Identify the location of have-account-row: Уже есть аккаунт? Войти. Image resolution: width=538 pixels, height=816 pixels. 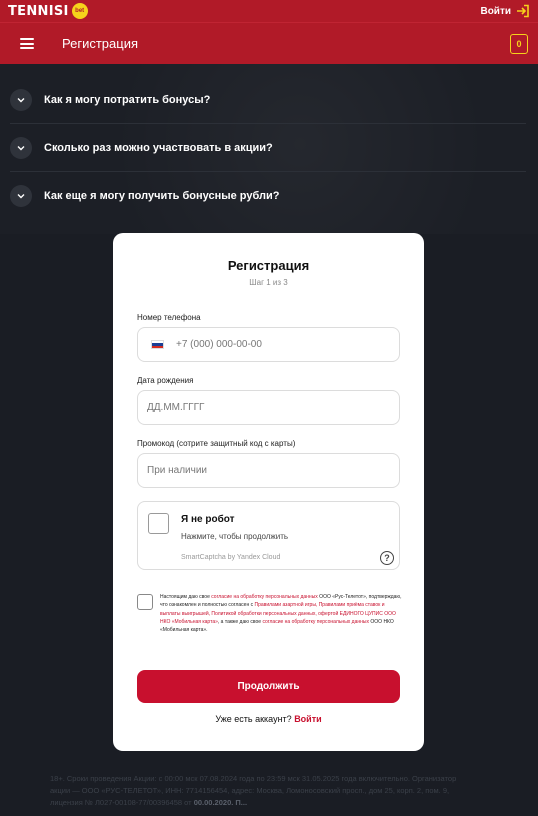
(268, 719).